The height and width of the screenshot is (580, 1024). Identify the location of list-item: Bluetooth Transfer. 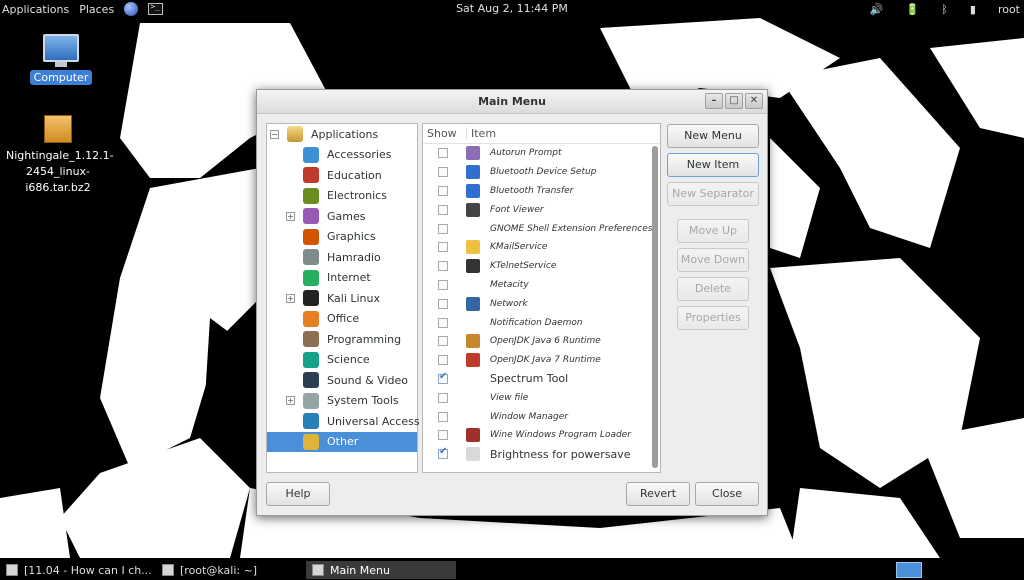
(541, 191).